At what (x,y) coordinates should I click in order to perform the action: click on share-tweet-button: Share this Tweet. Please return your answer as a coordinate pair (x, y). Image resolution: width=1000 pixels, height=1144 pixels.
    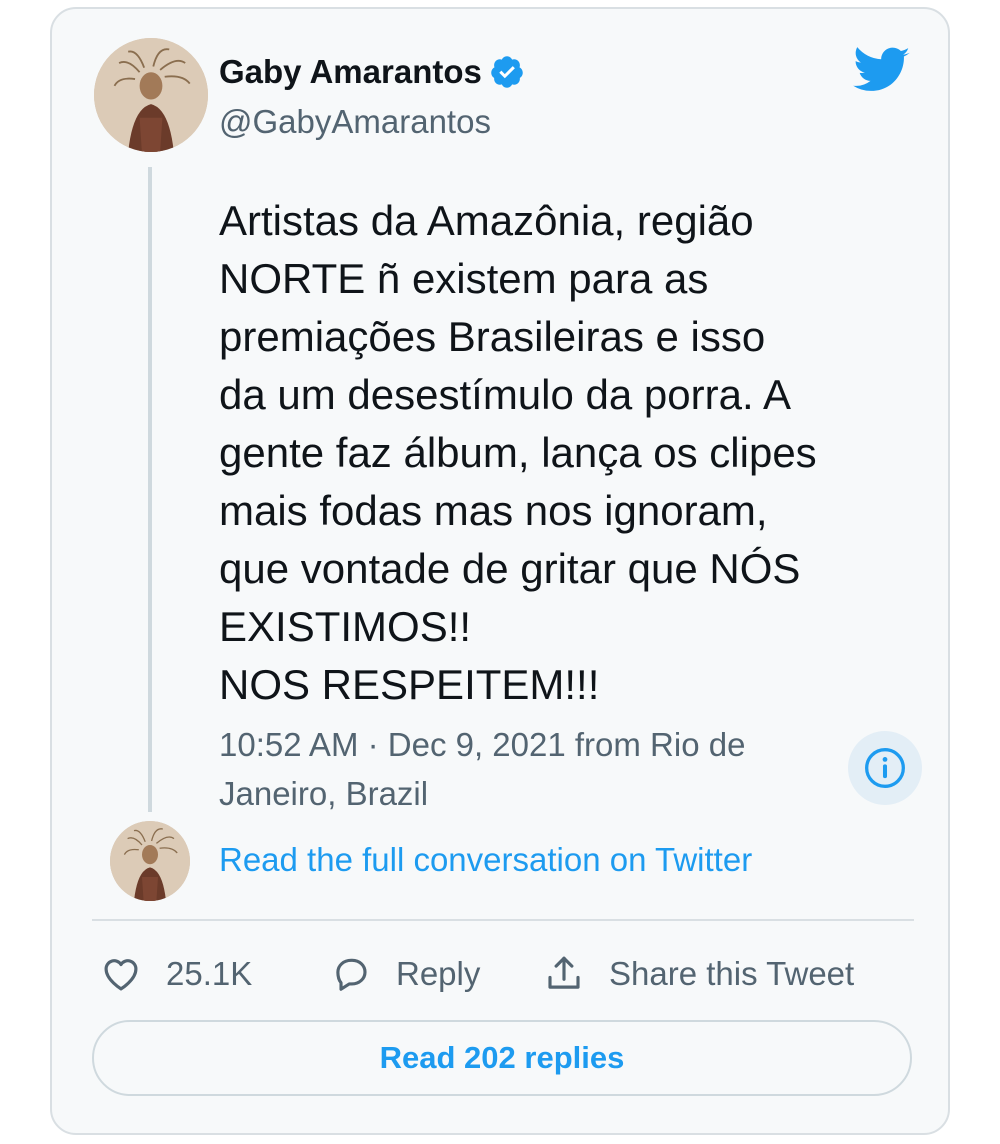
    Looking at the image, I should click on (698, 974).